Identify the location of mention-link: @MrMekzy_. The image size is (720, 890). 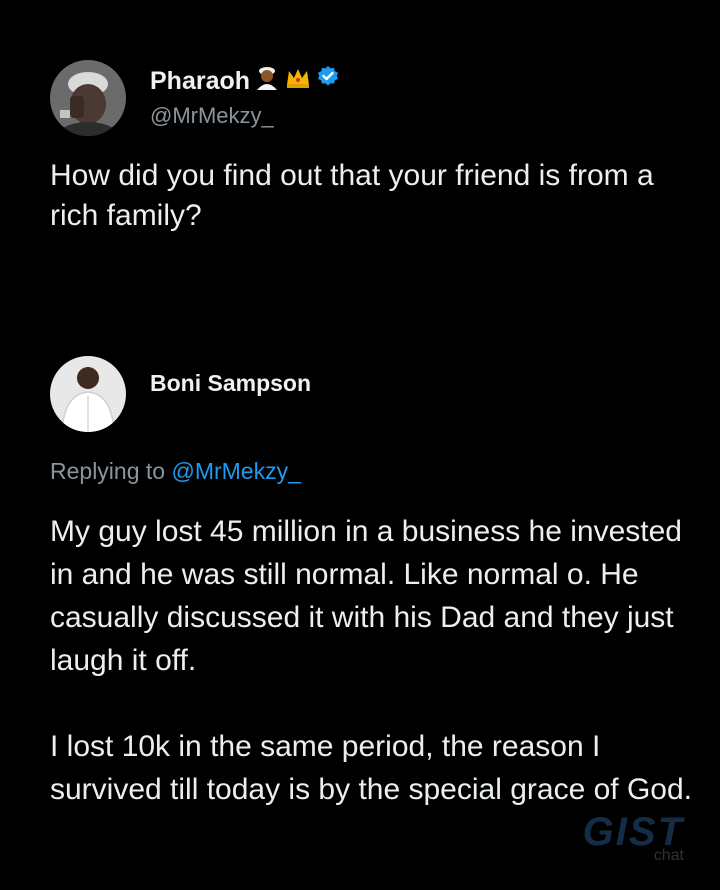
(235, 471).